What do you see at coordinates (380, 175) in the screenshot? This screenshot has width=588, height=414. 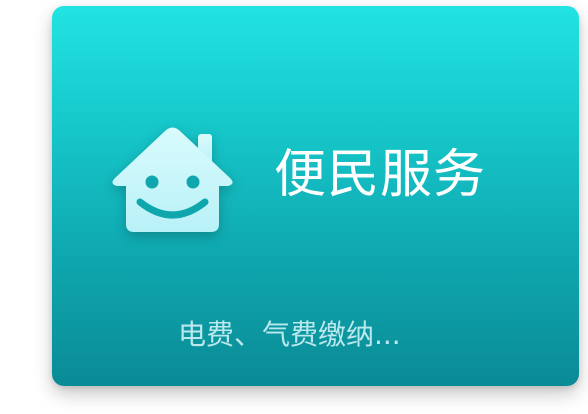 I see `card-title: 便民服务` at bounding box center [380, 175].